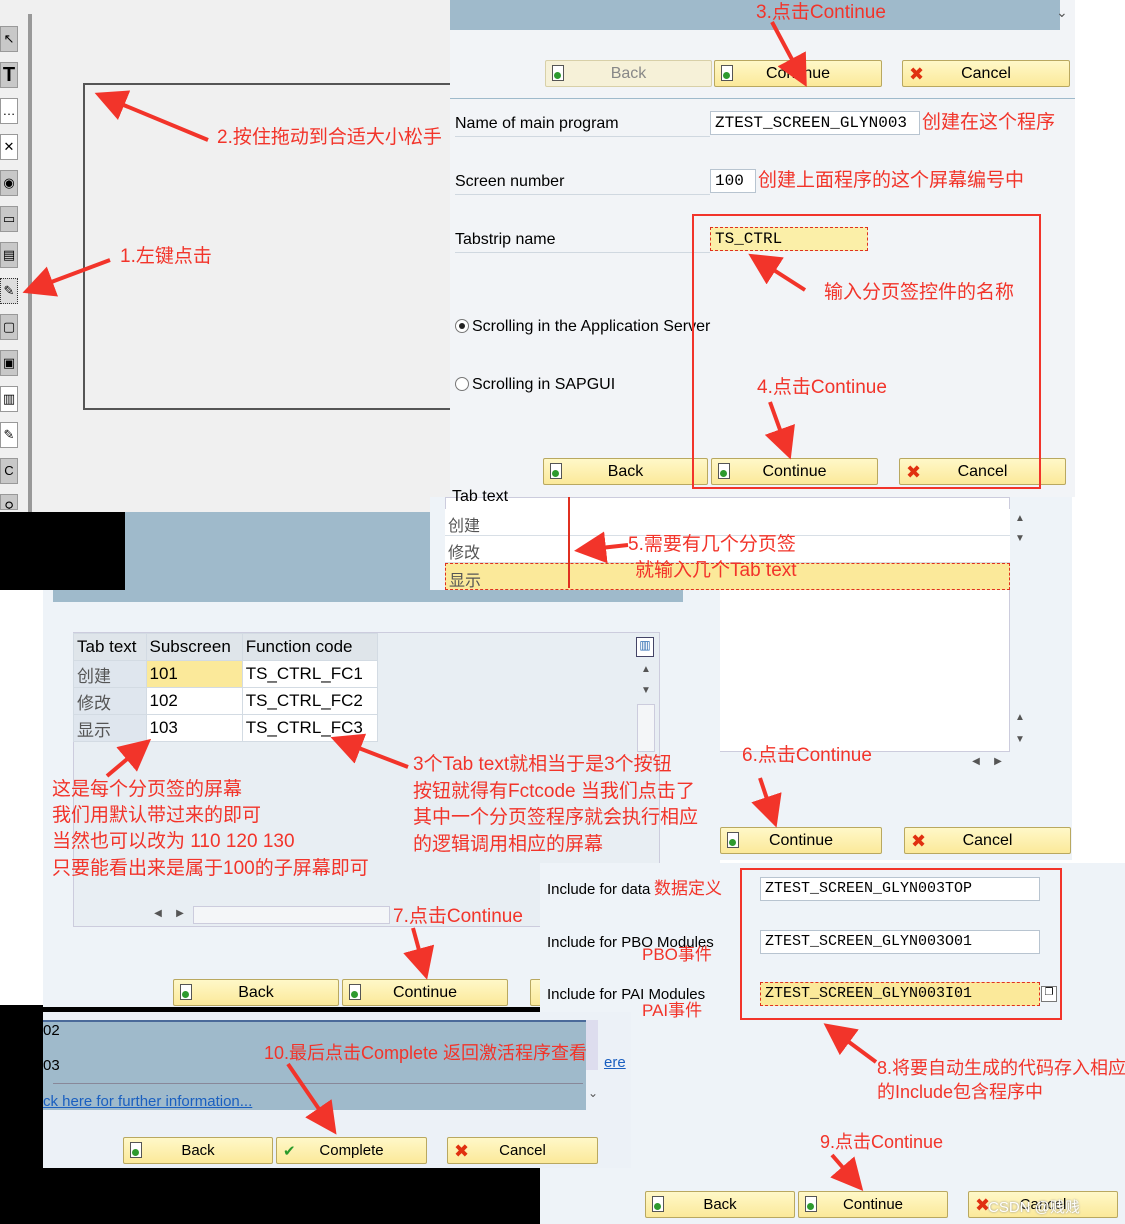 The height and width of the screenshot is (1224, 1125). Describe the element at coordinates (173, 841) in the screenshot. I see `annotation: 当然也可以改为 110 120 130` at that location.